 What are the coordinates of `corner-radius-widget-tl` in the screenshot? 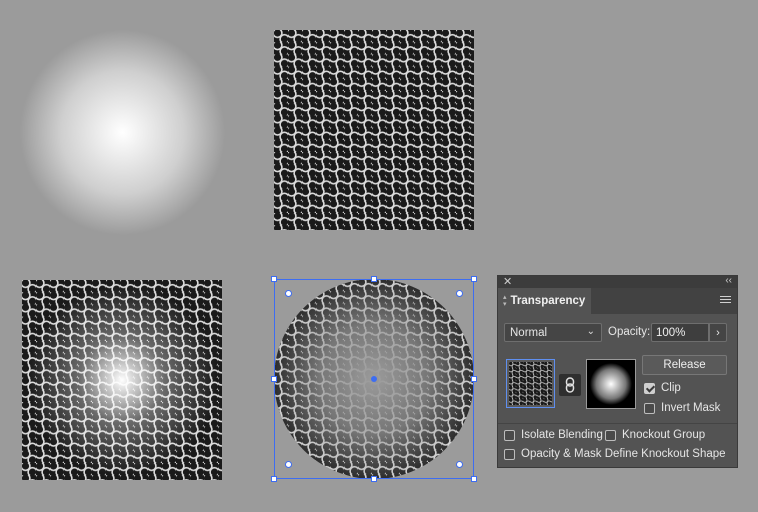 It's located at (288, 293).